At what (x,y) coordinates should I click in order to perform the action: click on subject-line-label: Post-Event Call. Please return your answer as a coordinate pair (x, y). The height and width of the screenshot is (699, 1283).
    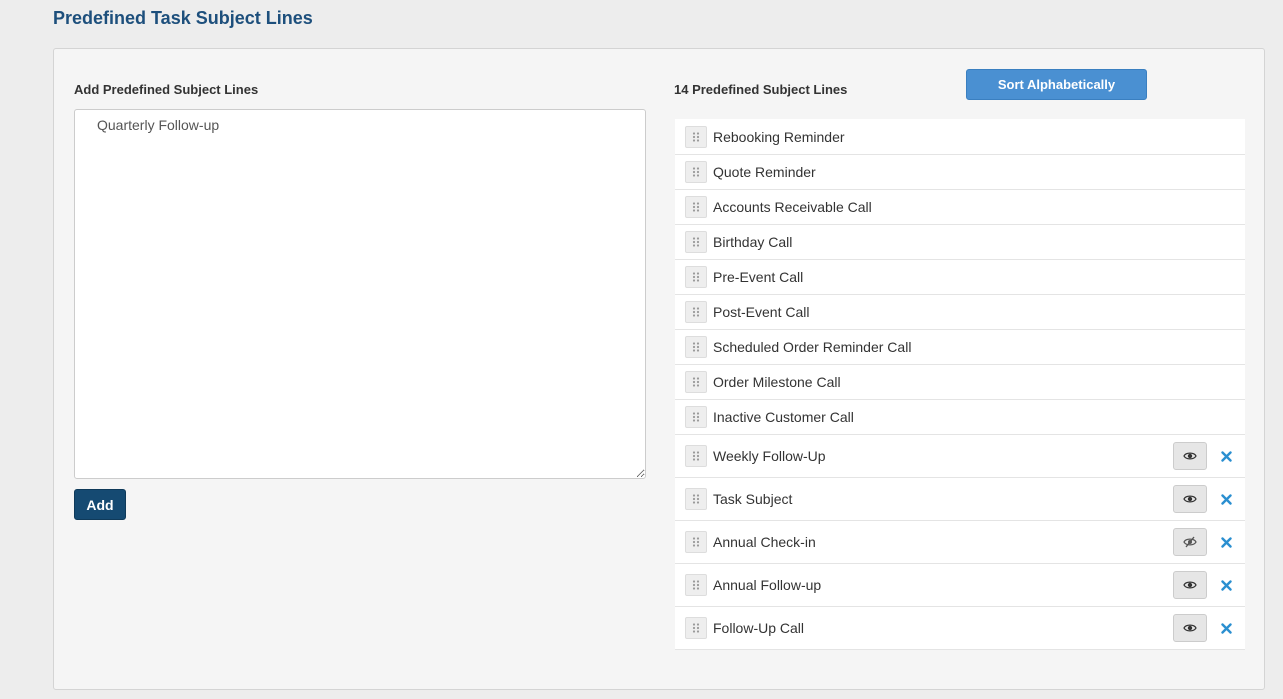
    Looking at the image, I should click on (761, 312).